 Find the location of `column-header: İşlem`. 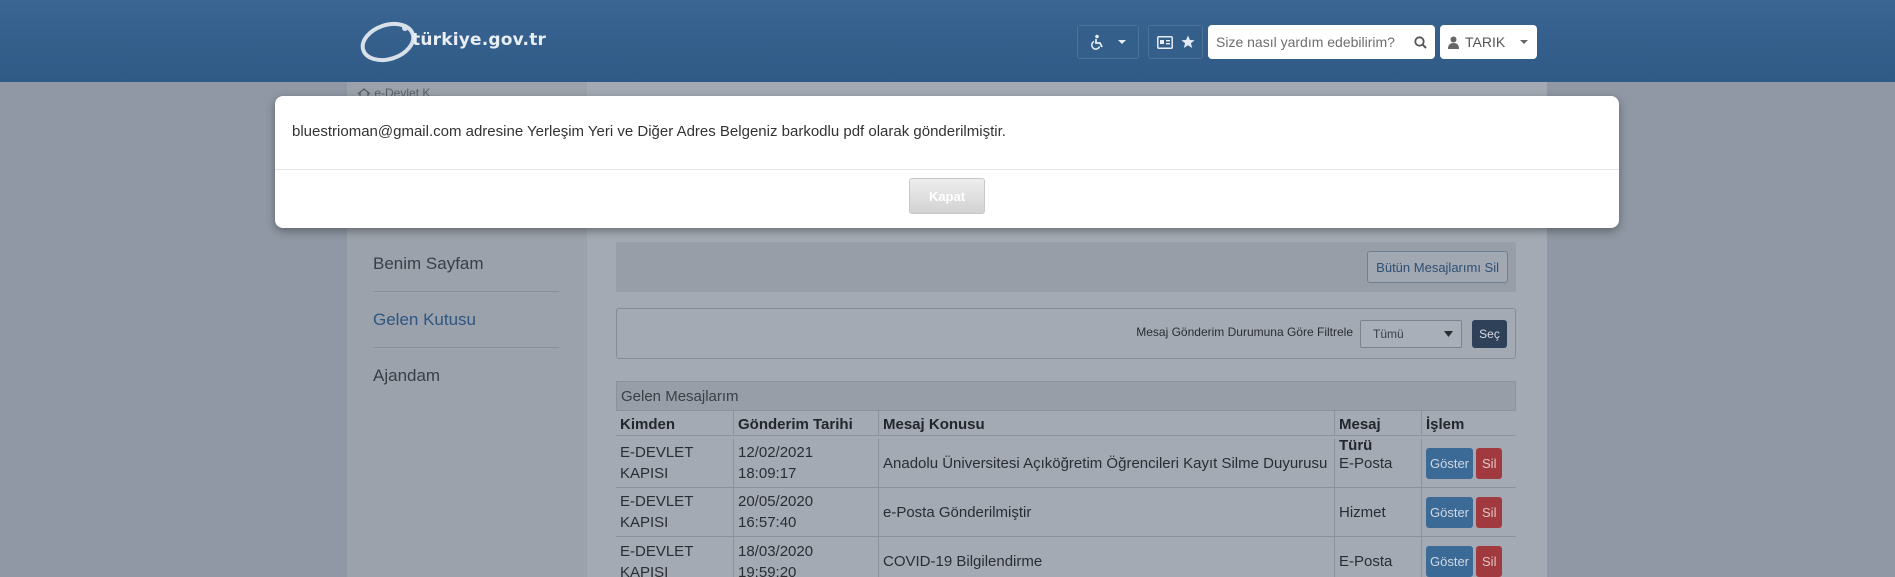

column-header: İşlem is located at coordinates (1445, 424).